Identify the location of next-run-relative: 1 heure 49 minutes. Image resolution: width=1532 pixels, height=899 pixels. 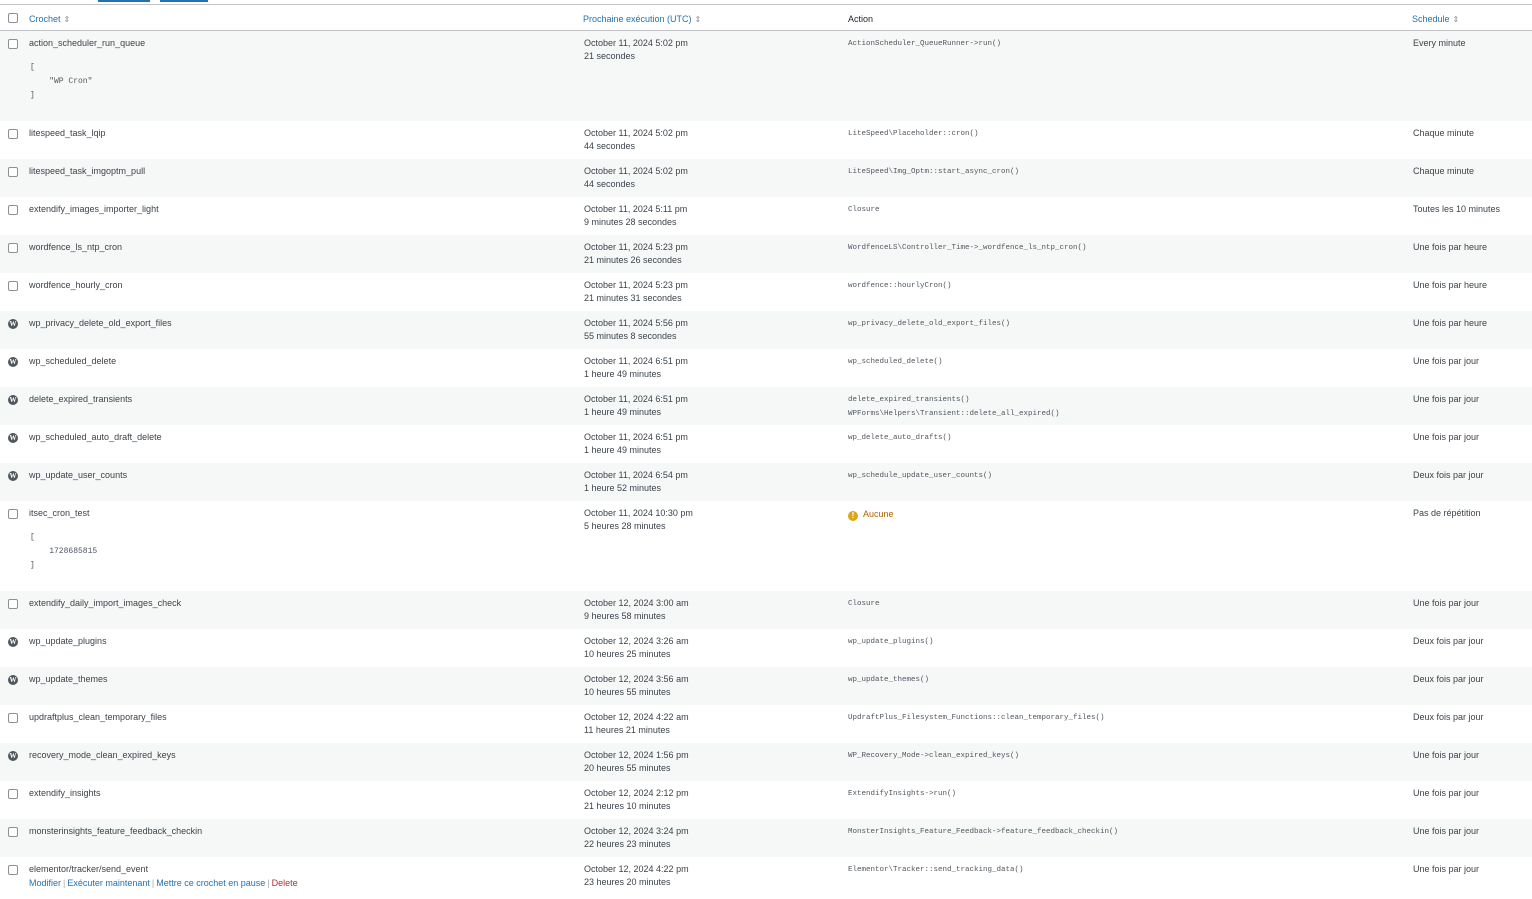
(623, 412).